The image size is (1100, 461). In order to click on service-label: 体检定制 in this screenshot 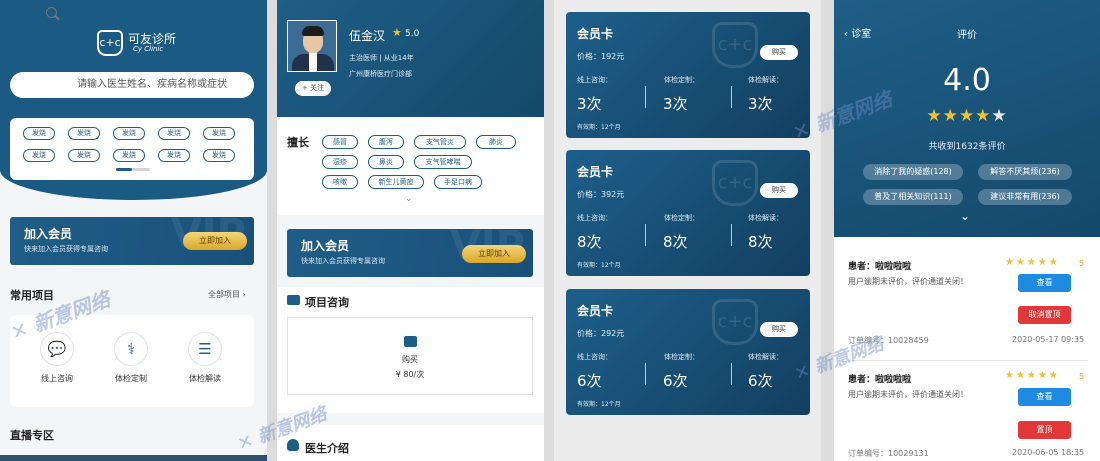, I will do `click(131, 378)`.